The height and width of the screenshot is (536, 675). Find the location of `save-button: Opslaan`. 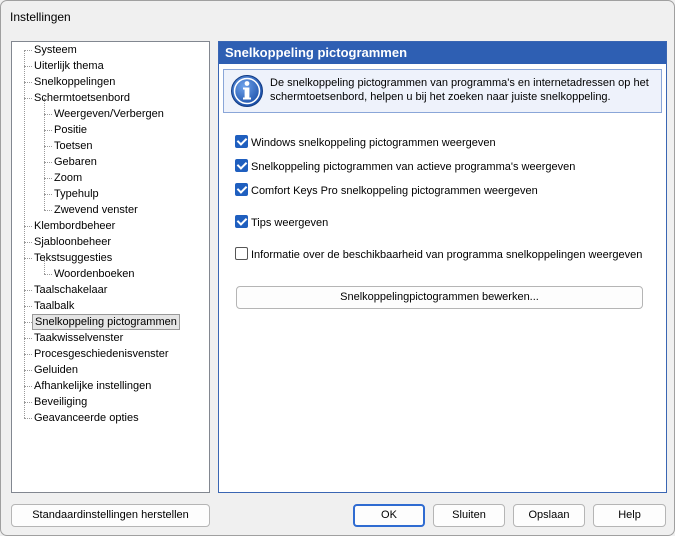

save-button: Opslaan is located at coordinates (549, 515).